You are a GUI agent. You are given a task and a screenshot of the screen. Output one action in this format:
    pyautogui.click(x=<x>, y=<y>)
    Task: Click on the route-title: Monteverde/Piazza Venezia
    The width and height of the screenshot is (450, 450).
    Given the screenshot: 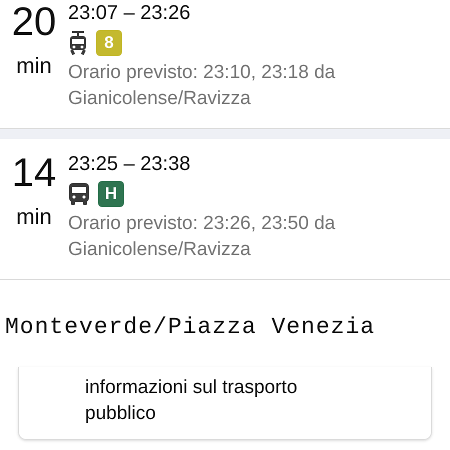 What is the action you would take?
    pyautogui.click(x=190, y=327)
    